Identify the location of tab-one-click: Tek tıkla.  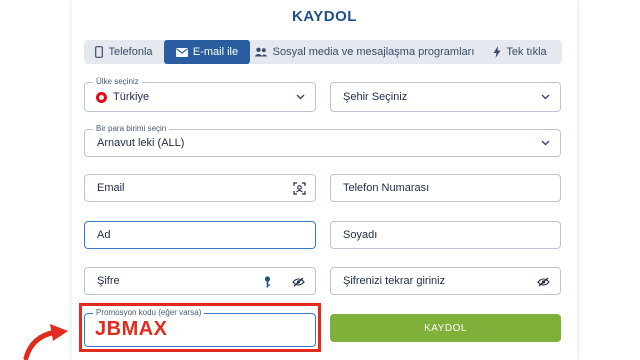
(520, 52).